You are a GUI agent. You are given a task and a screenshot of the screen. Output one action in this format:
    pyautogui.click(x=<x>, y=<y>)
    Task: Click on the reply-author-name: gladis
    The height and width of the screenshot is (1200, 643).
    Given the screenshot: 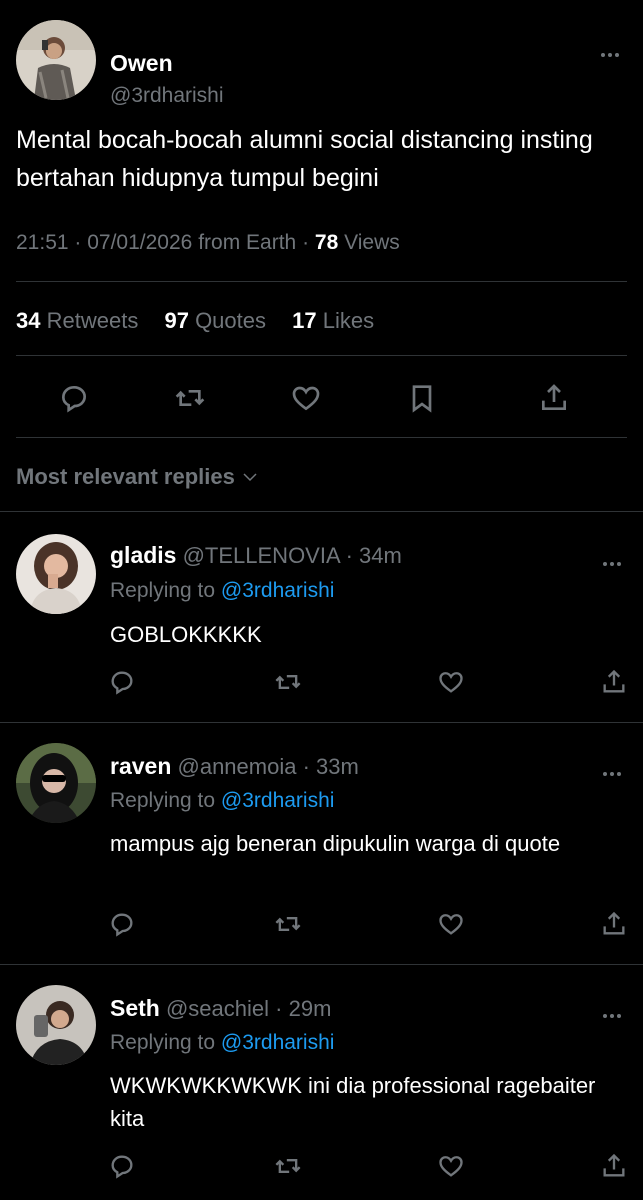 What is the action you would take?
    pyautogui.click(x=143, y=555)
    